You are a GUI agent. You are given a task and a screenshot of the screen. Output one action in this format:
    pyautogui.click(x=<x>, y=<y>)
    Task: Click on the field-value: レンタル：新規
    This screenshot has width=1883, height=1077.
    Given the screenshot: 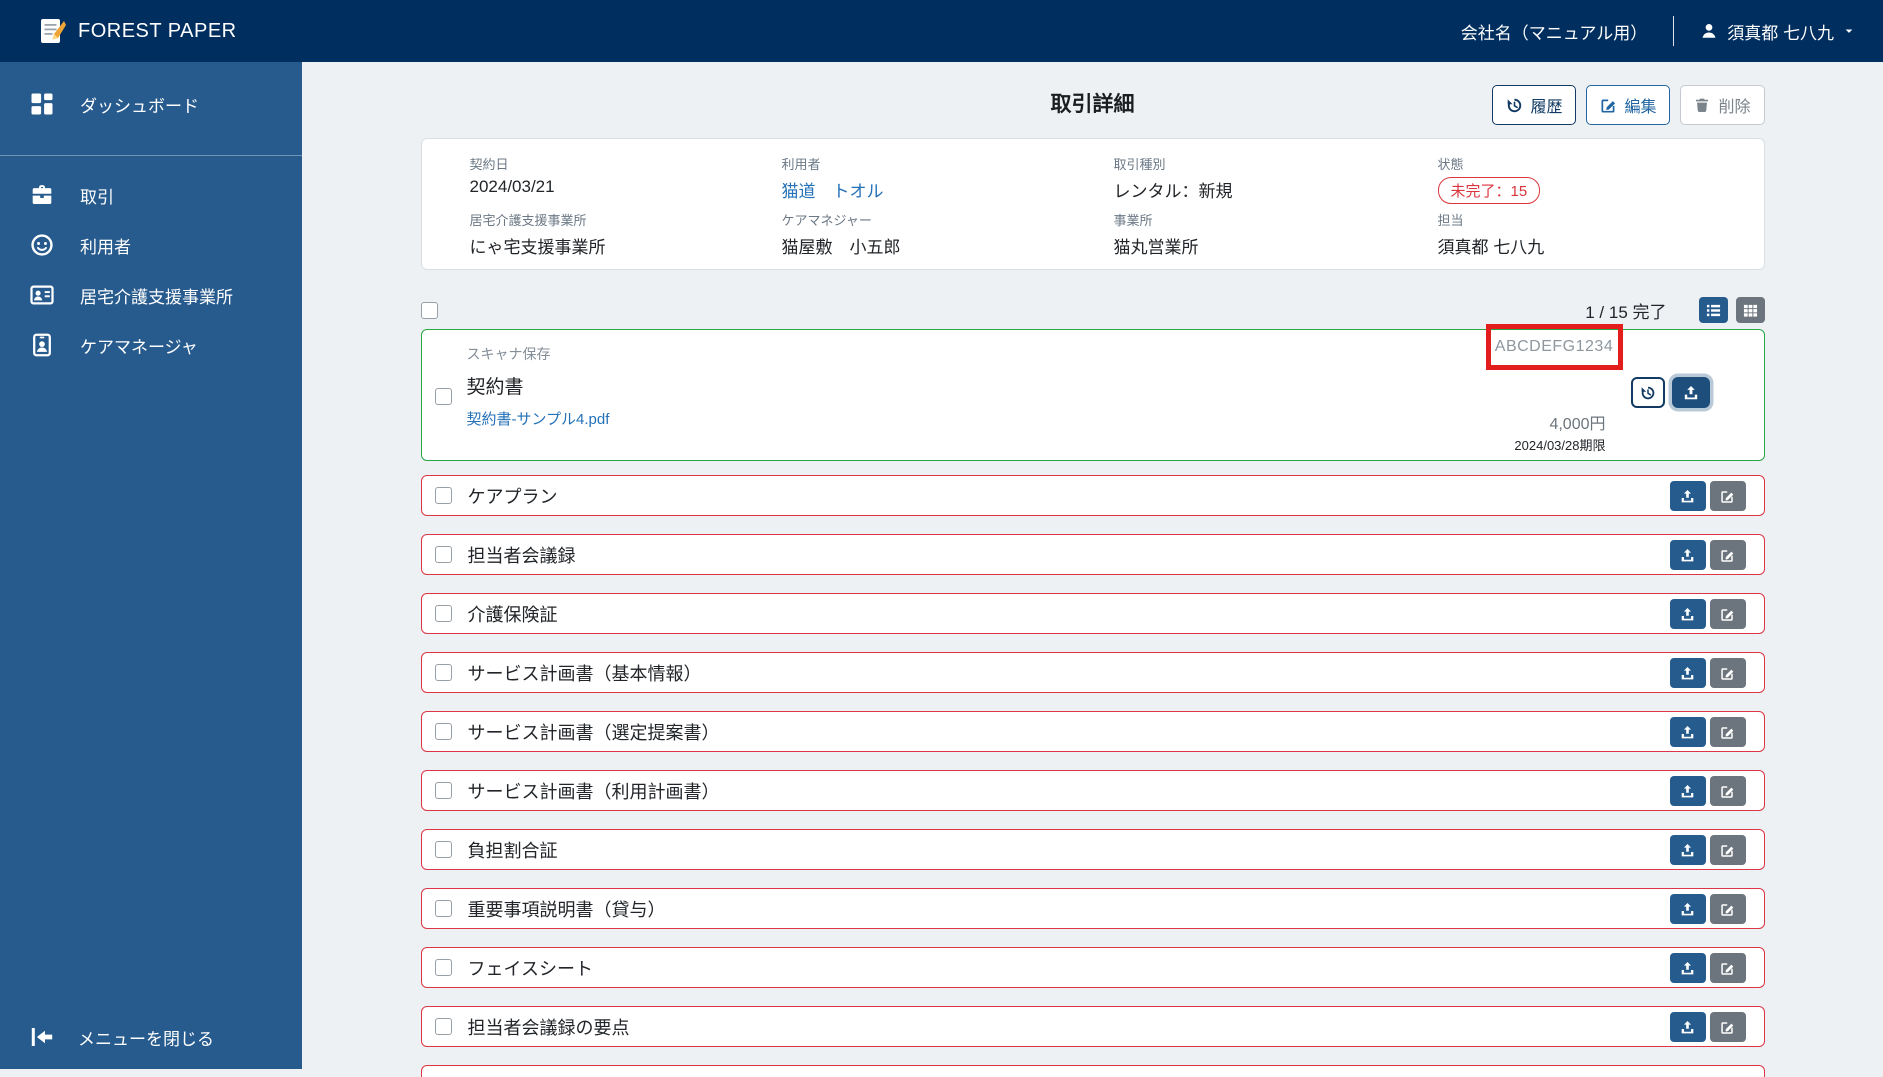 What is the action you would take?
    pyautogui.click(x=1173, y=191)
    